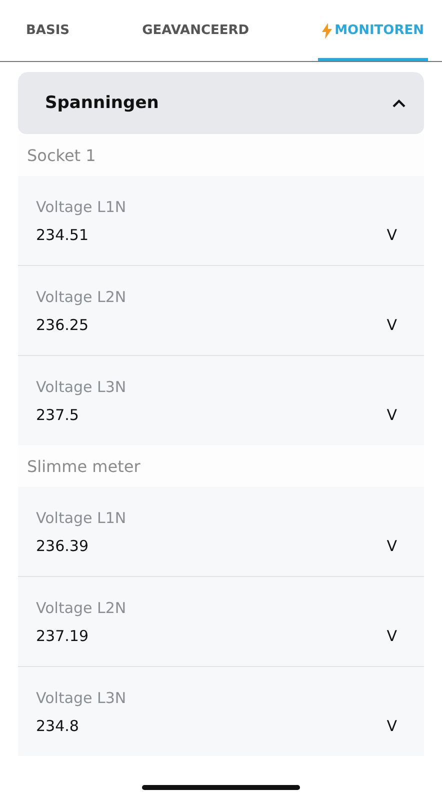 The height and width of the screenshot is (800, 442). I want to click on reading-value: 236.25, so click(62, 325).